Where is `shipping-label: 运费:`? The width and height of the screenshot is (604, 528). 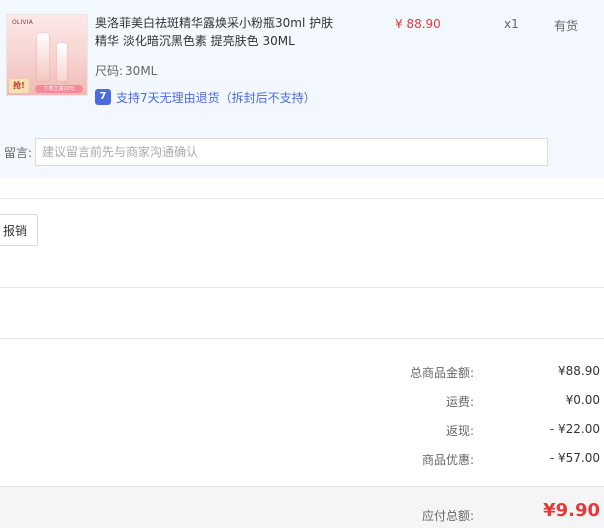
shipping-label: 运费: is located at coordinates (459, 402).